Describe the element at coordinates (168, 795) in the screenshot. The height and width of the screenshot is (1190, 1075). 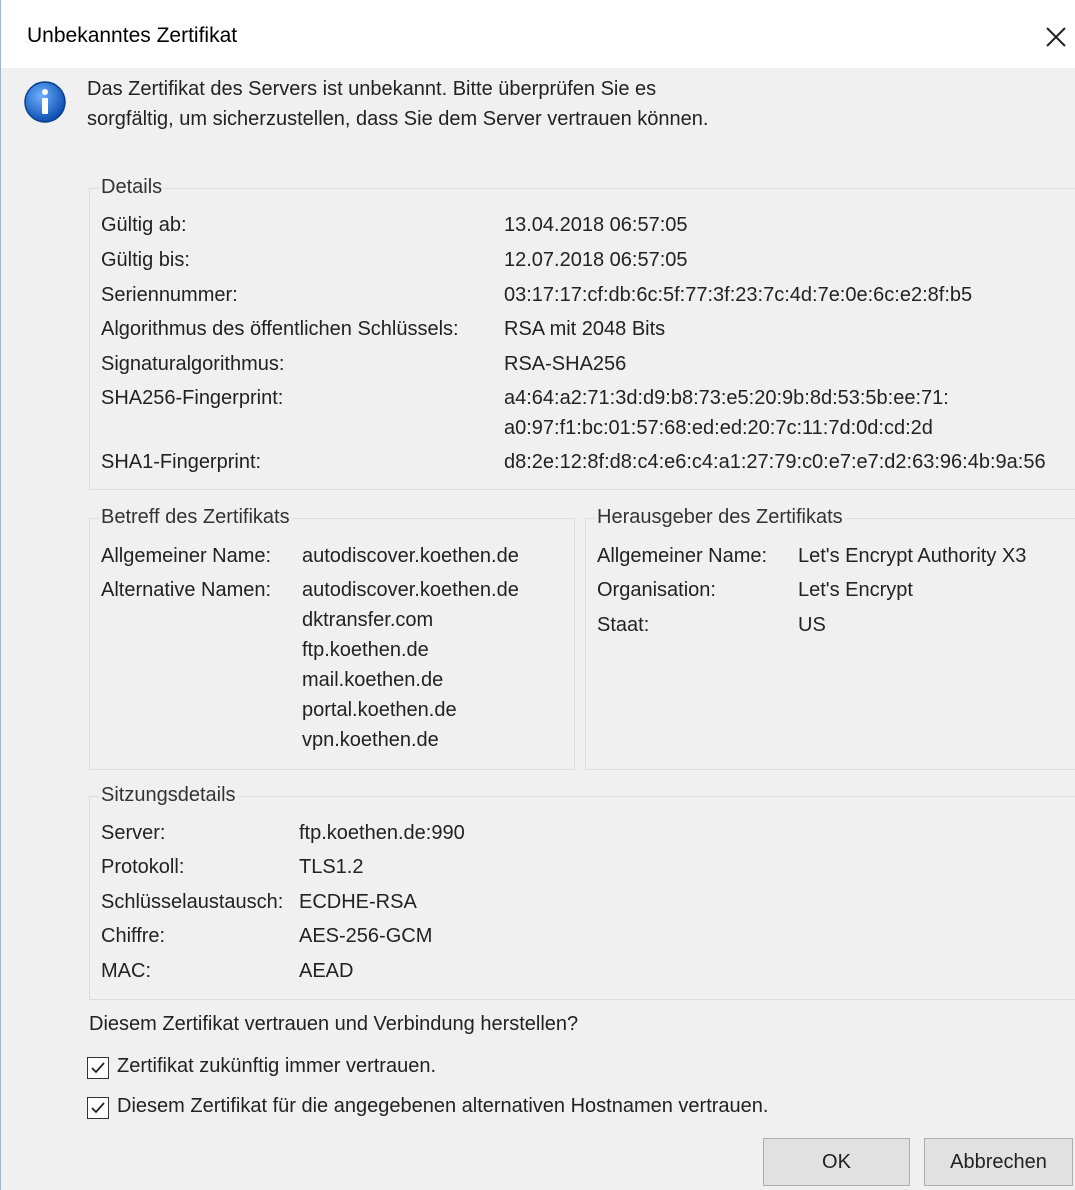
I see `session-legend: Sitzungsdetails` at that location.